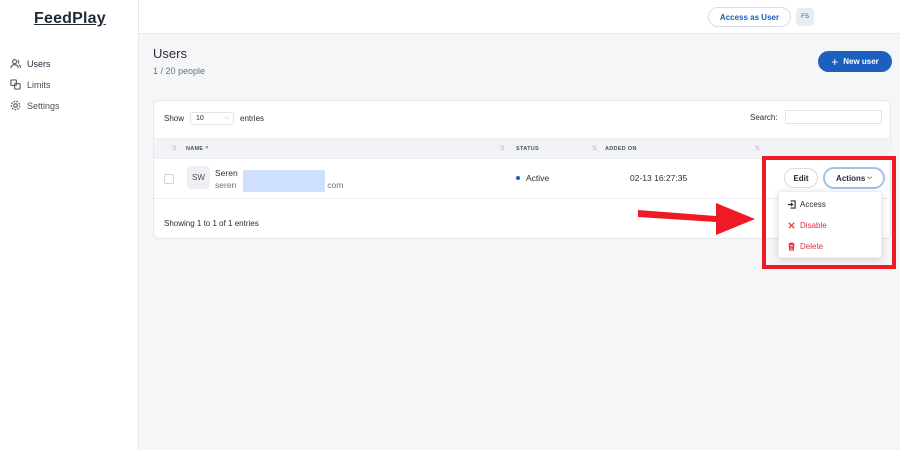 The height and width of the screenshot is (450, 900). What do you see at coordinates (43, 105) in the screenshot?
I see `sidebar-item-label: Settings` at bounding box center [43, 105].